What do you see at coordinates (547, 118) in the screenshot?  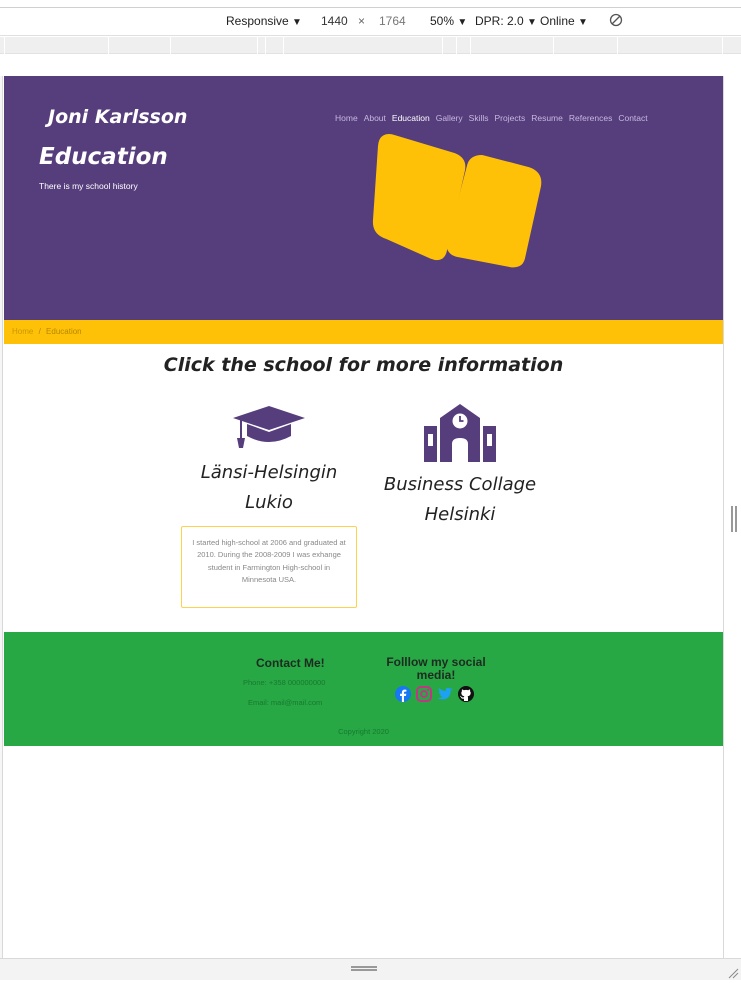 I see `nav-item-resume: Resume` at bounding box center [547, 118].